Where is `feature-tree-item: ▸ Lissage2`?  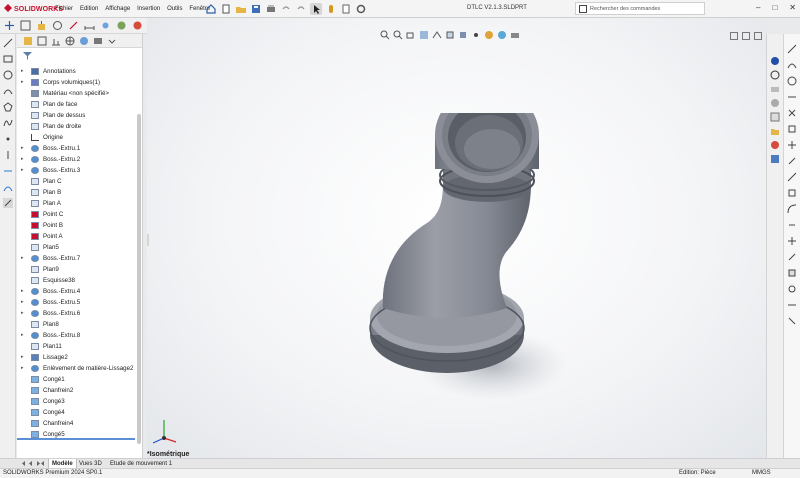
feature-tree-item: ▸ Lissage2 is located at coordinates (78, 357).